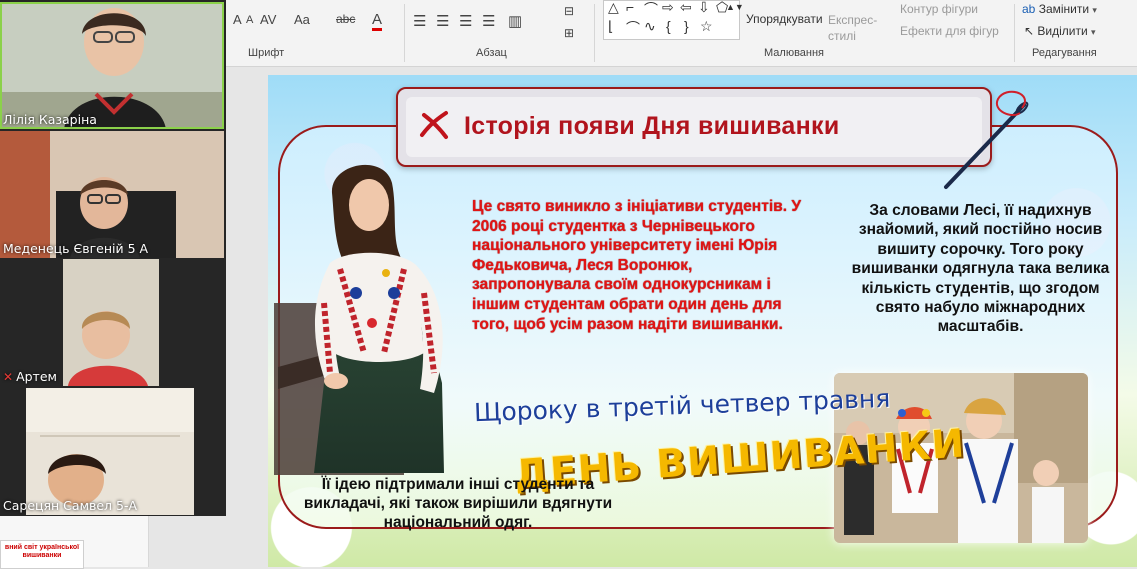  Describe the element at coordinates (651, 9) in the screenshot. I see `curve-shape-icon: ⌒` at that location.